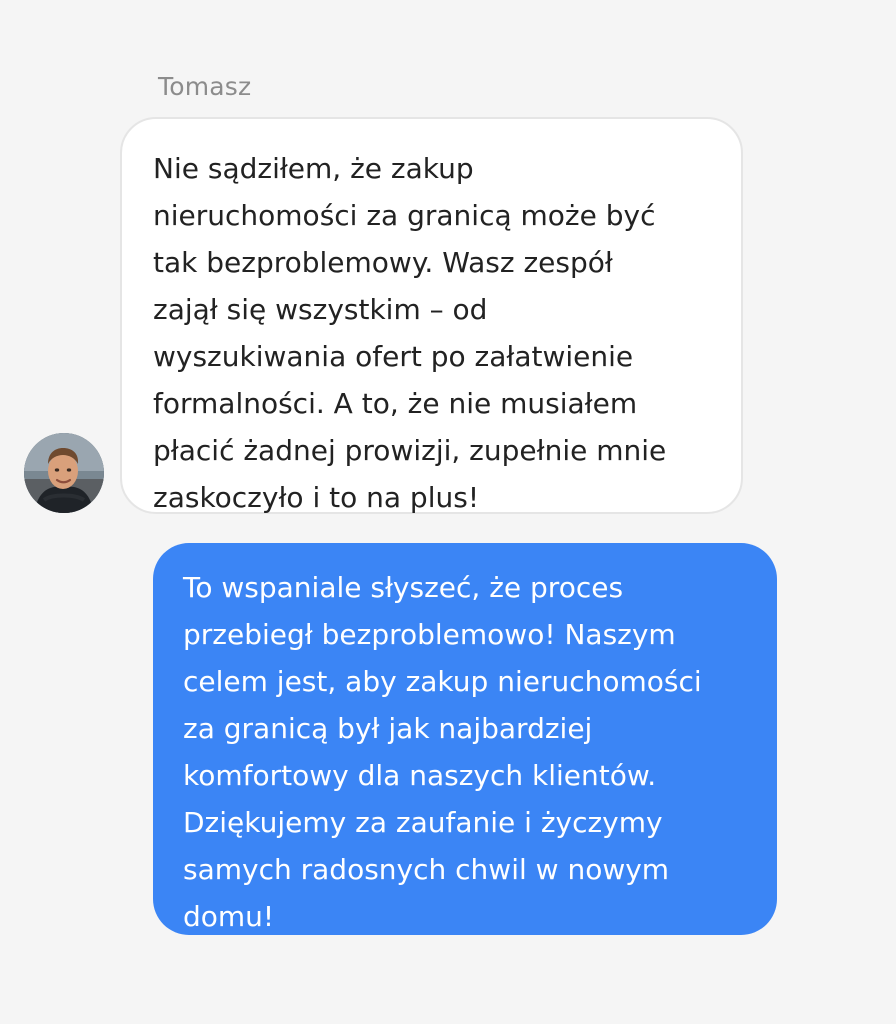 This screenshot has height=1024, width=896. I want to click on avatar, so click(64, 473).